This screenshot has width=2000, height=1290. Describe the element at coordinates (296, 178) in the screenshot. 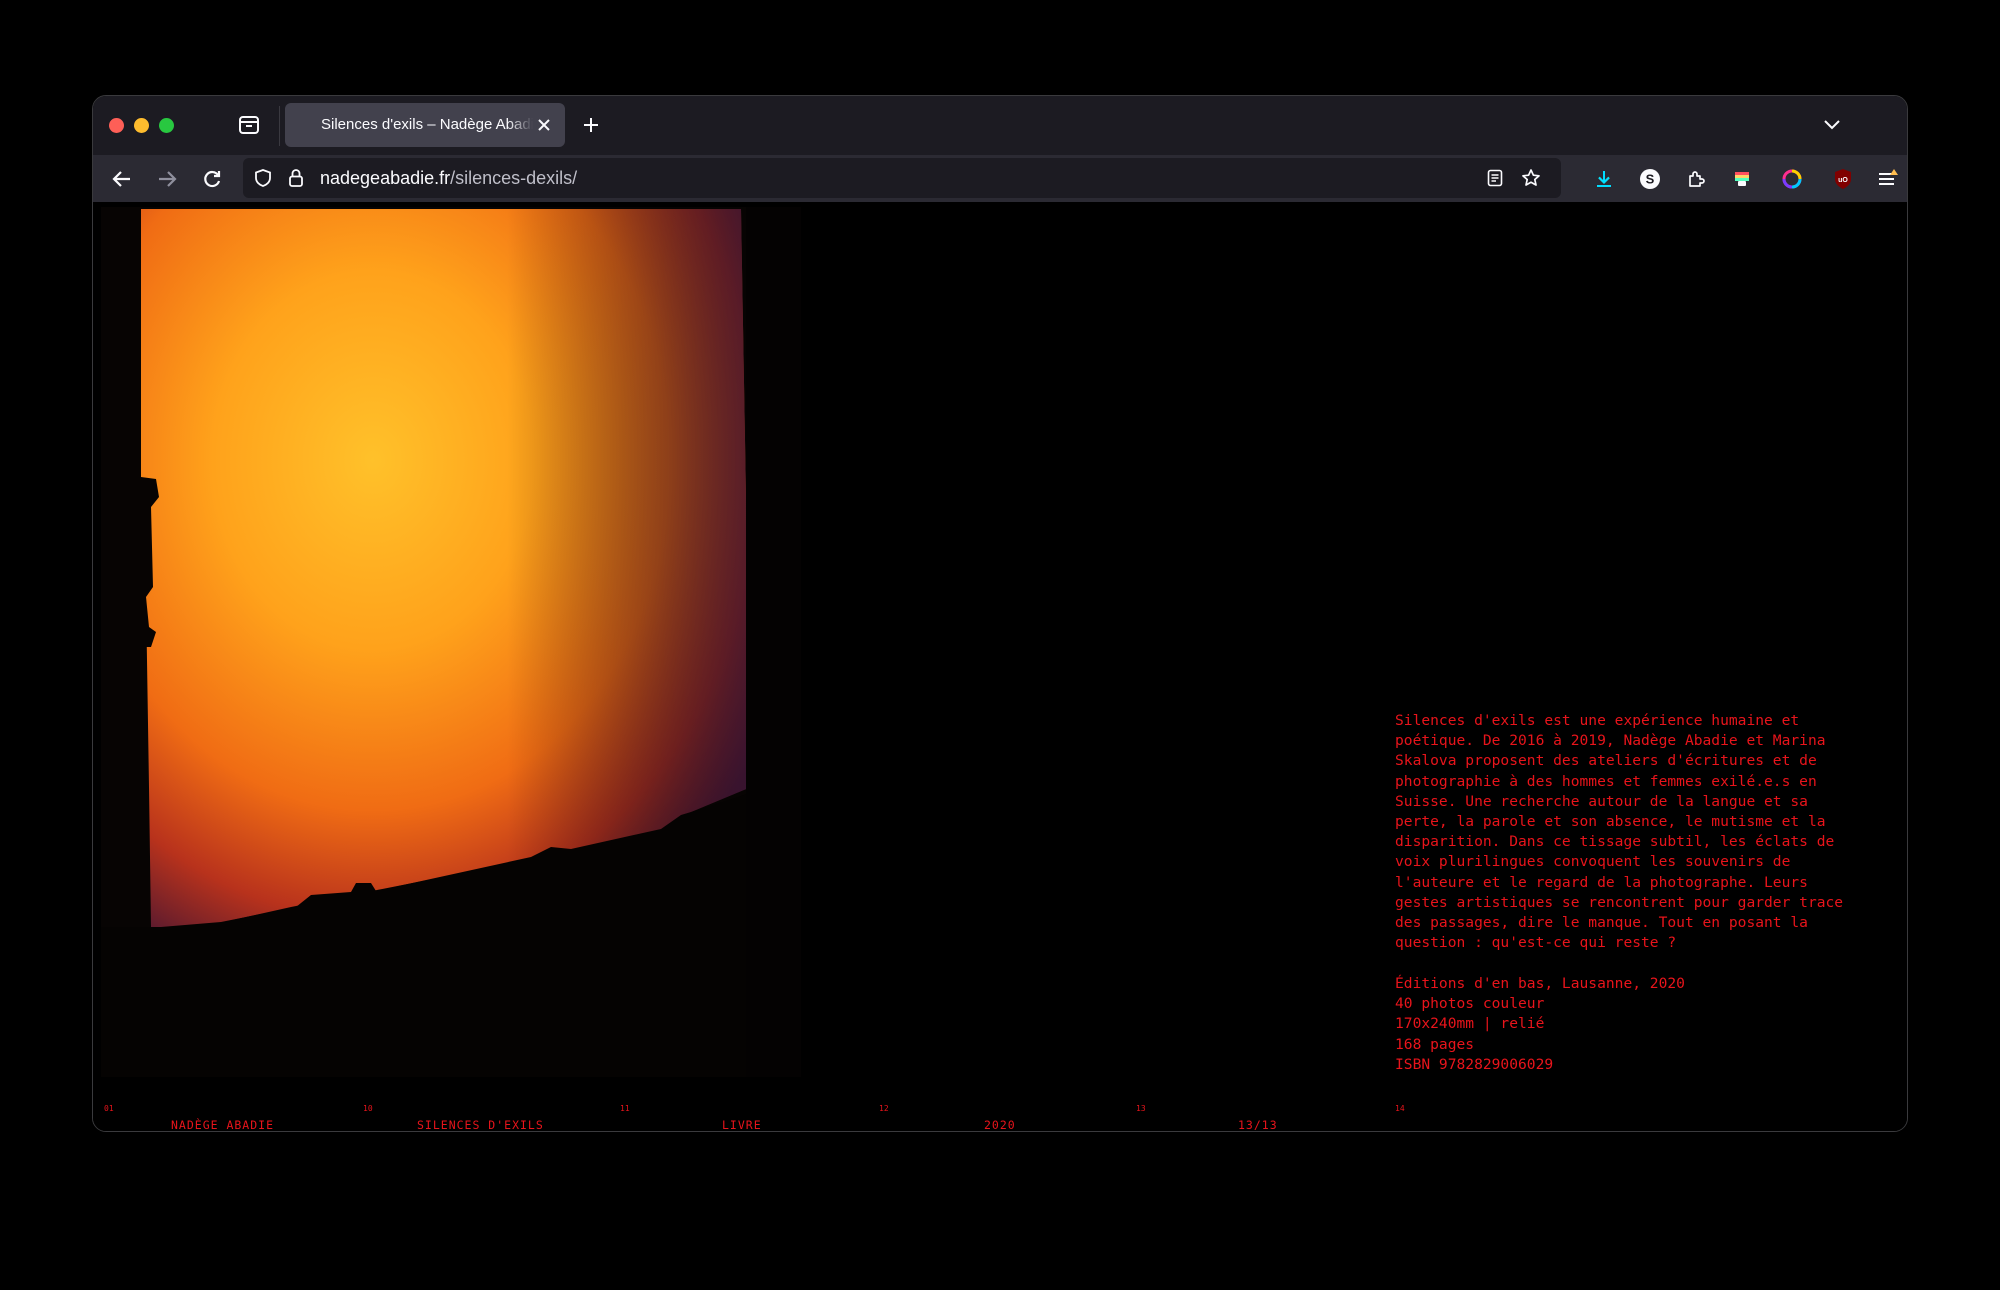

I see `lock-icon` at that location.